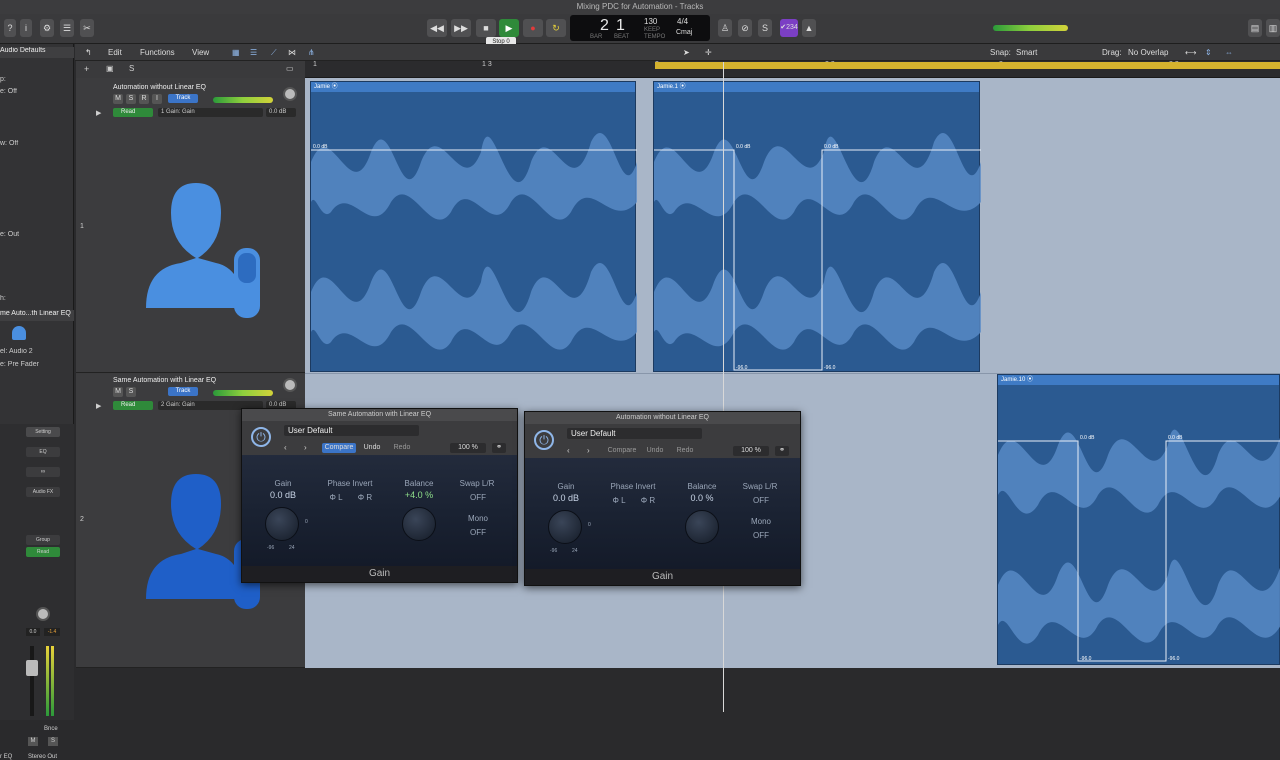  What do you see at coordinates (10, 28) in the screenshot?
I see `library-icon: ?` at bounding box center [10, 28].